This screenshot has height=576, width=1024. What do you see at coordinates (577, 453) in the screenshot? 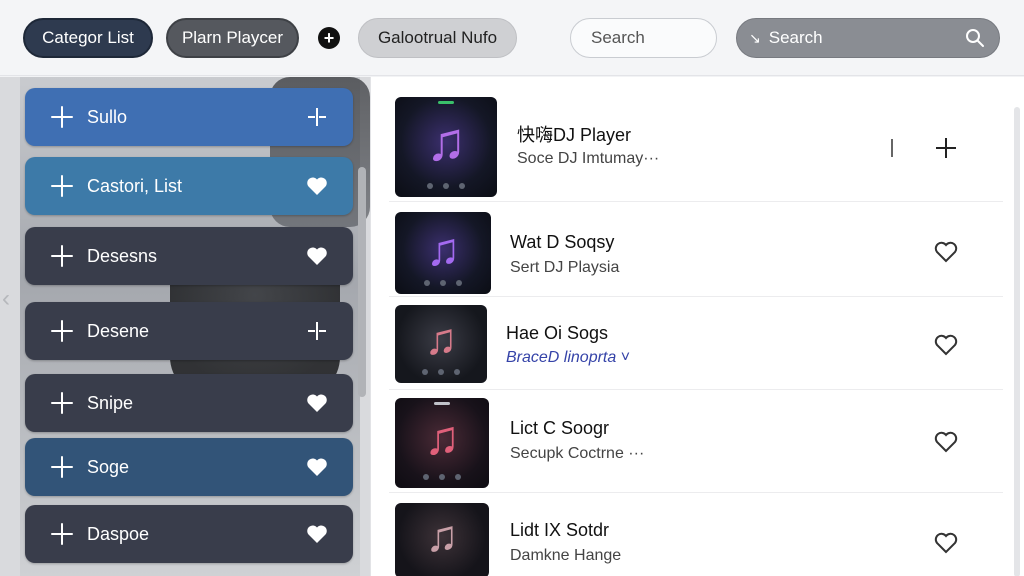
I see `track-subtitle: Secupk Coctrne ···` at bounding box center [577, 453].